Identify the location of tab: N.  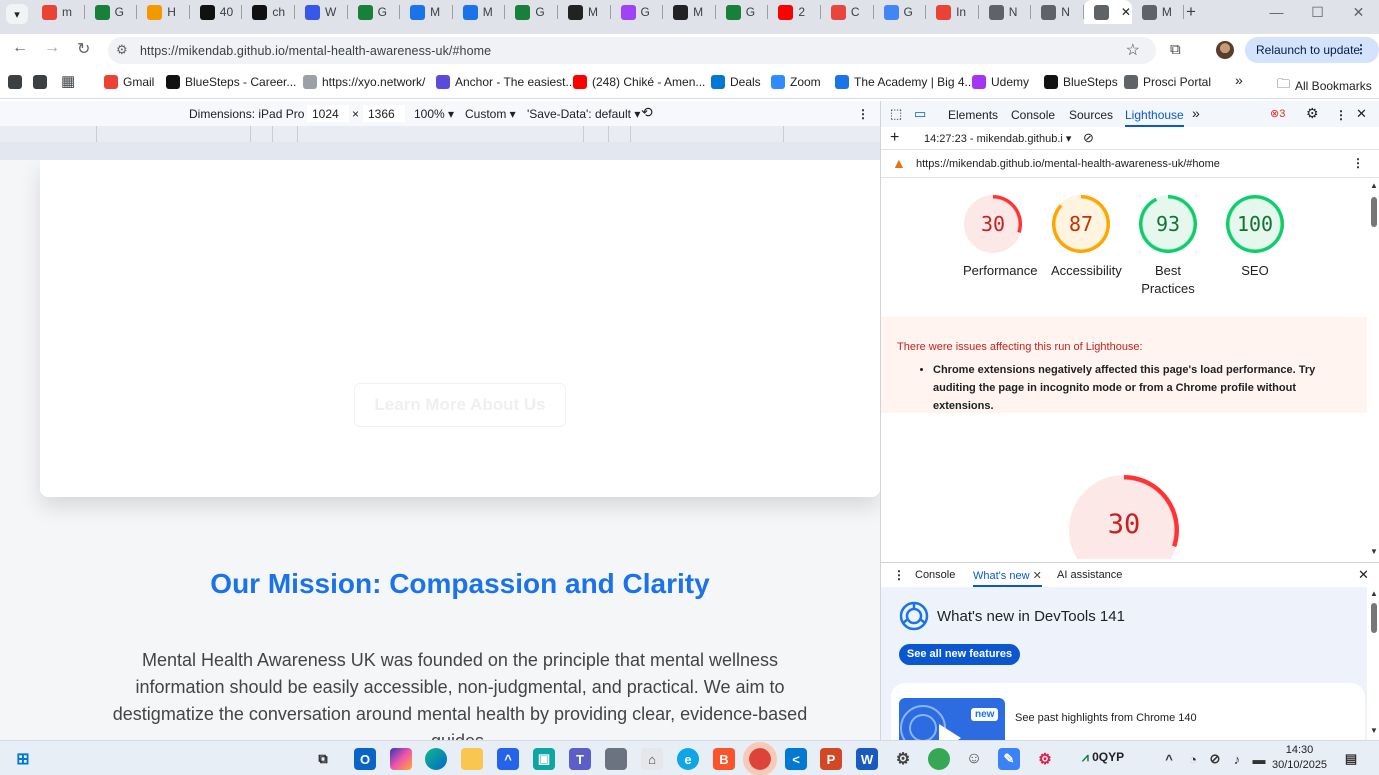
(1057, 12).